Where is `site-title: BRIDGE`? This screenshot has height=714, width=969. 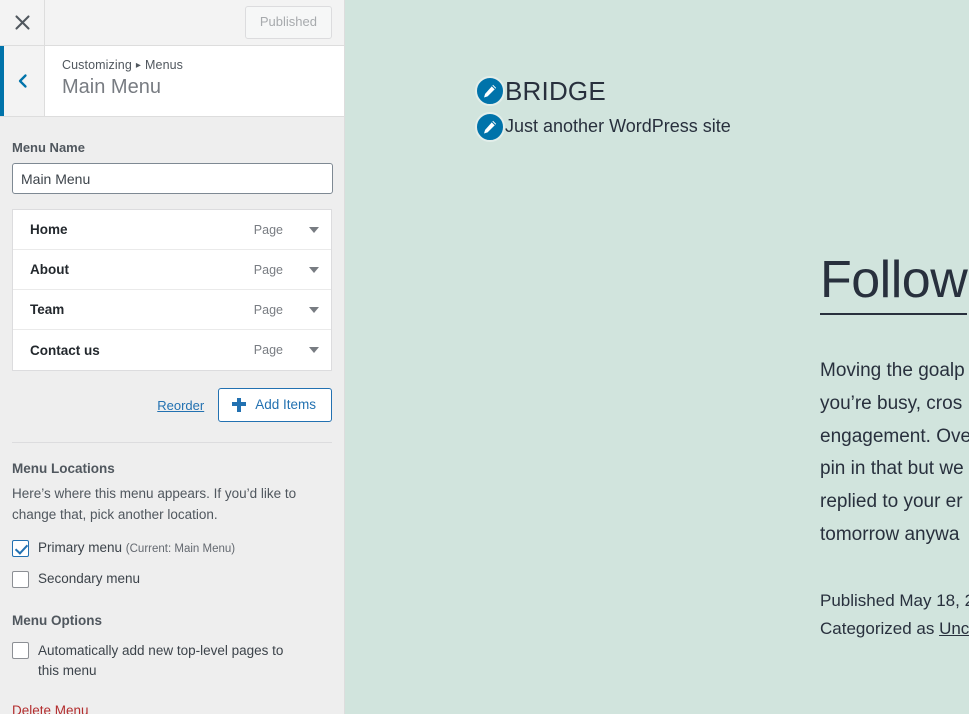
site-title: BRIDGE is located at coordinates (555, 91).